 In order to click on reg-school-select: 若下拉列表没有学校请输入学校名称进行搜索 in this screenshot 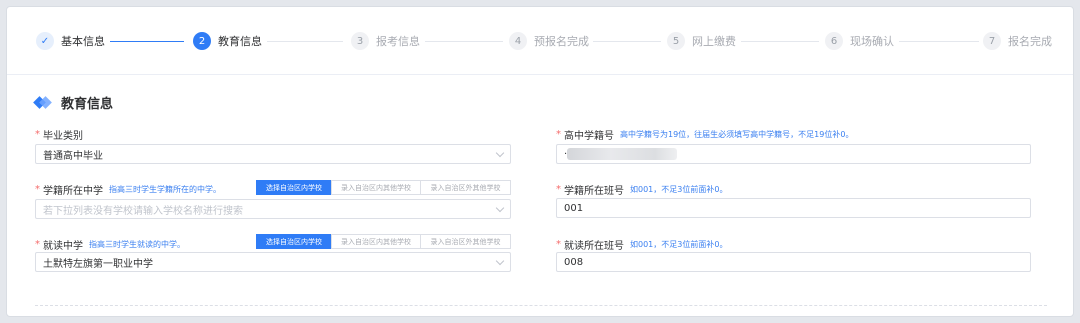, I will do `click(273, 209)`.